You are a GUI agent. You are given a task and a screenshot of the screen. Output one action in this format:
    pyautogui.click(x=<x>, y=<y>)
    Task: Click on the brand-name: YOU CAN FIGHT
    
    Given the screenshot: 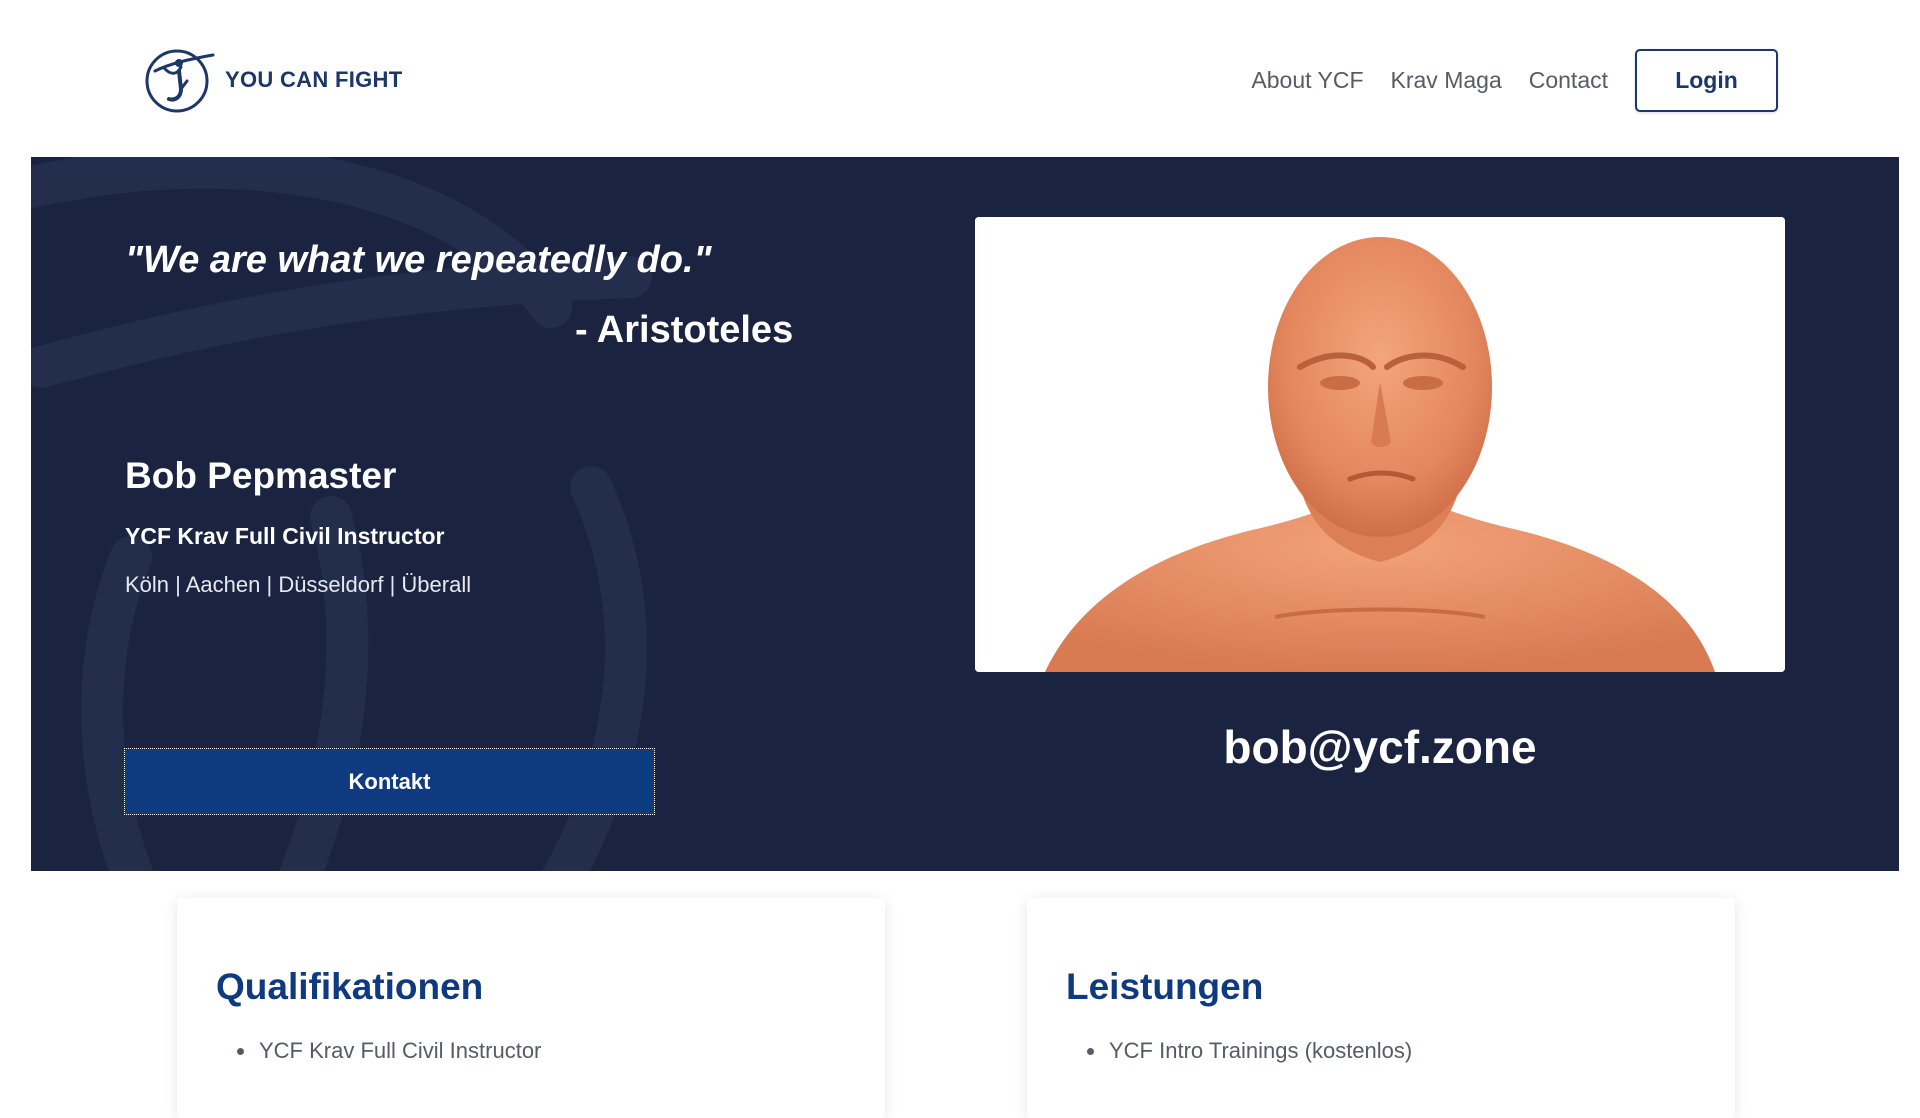 What is the action you would take?
    pyautogui.click(x=314, y=79)
    